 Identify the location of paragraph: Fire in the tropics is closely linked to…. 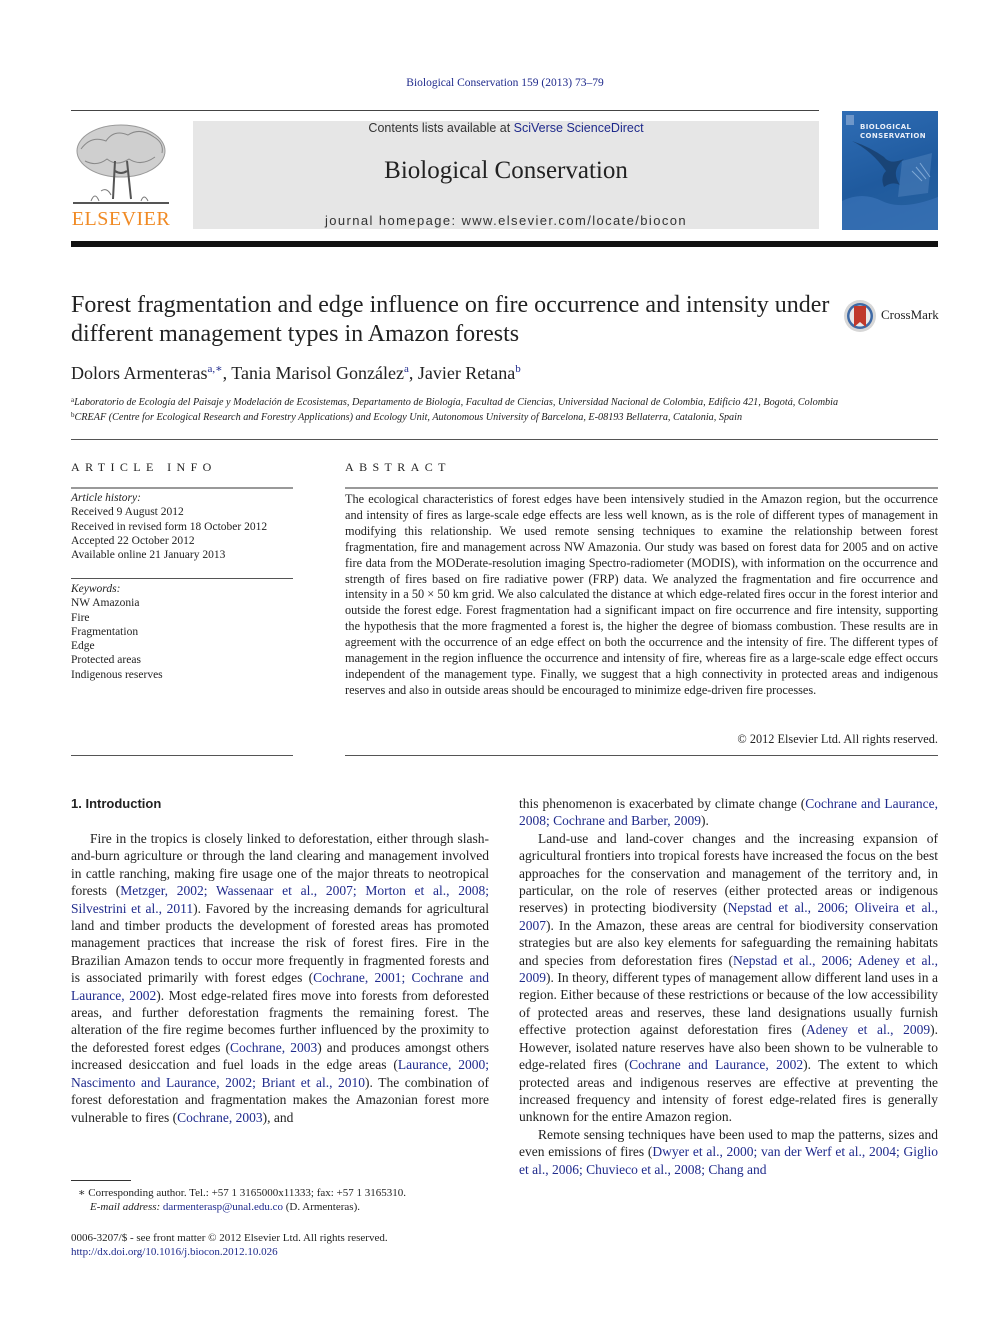
(280, 978).